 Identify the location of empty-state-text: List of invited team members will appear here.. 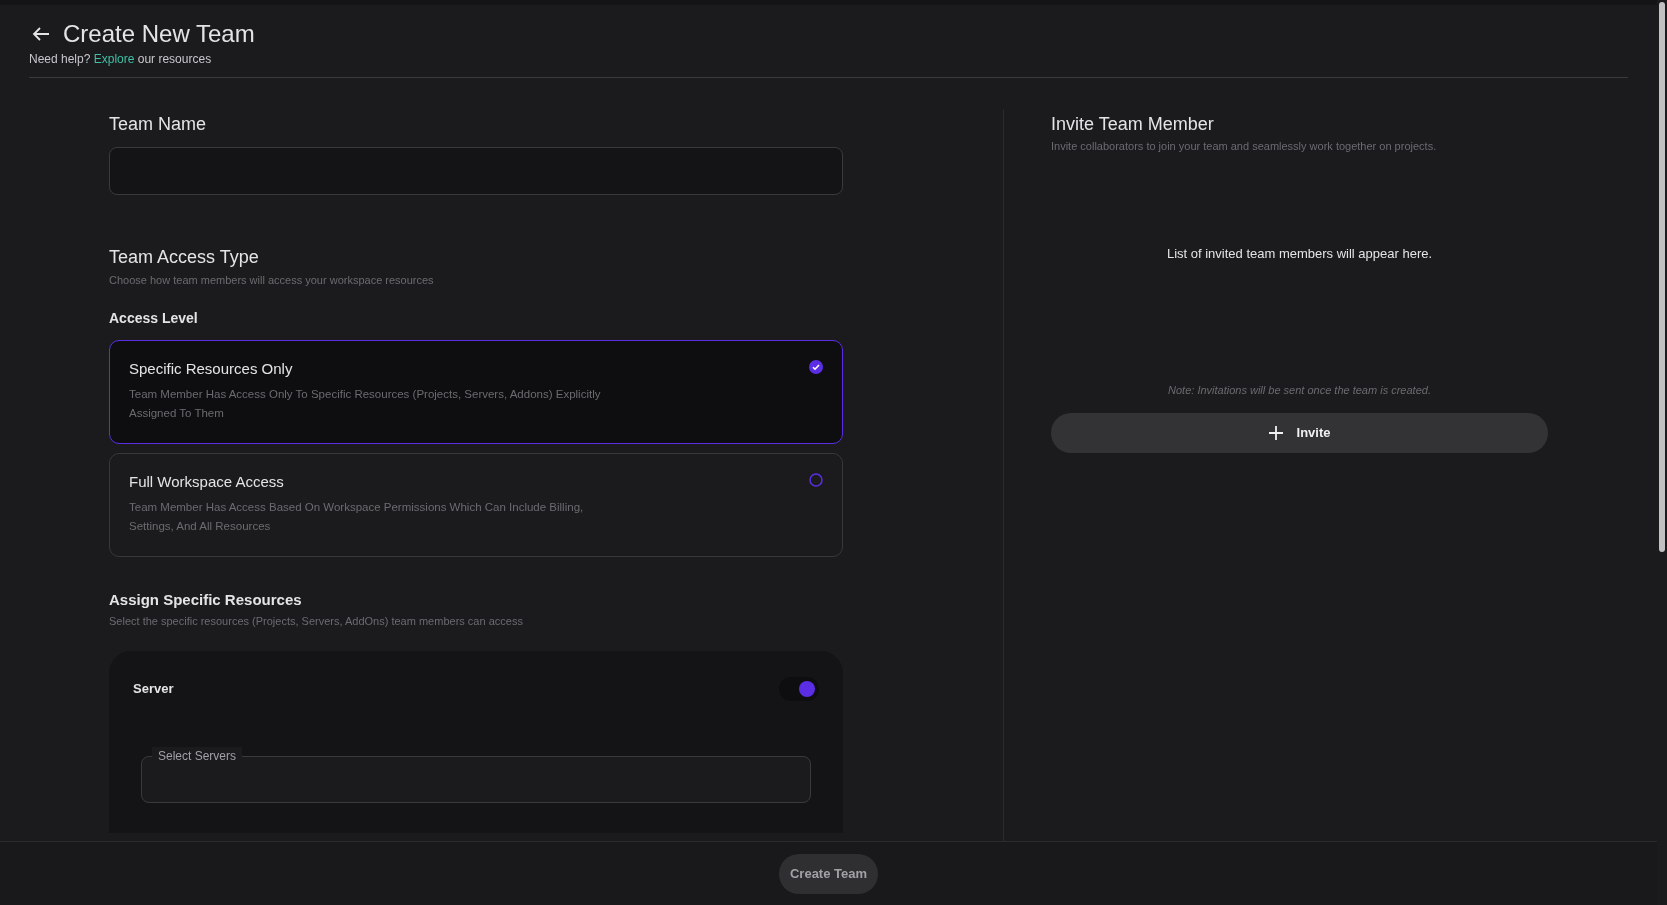
(1299, 254).